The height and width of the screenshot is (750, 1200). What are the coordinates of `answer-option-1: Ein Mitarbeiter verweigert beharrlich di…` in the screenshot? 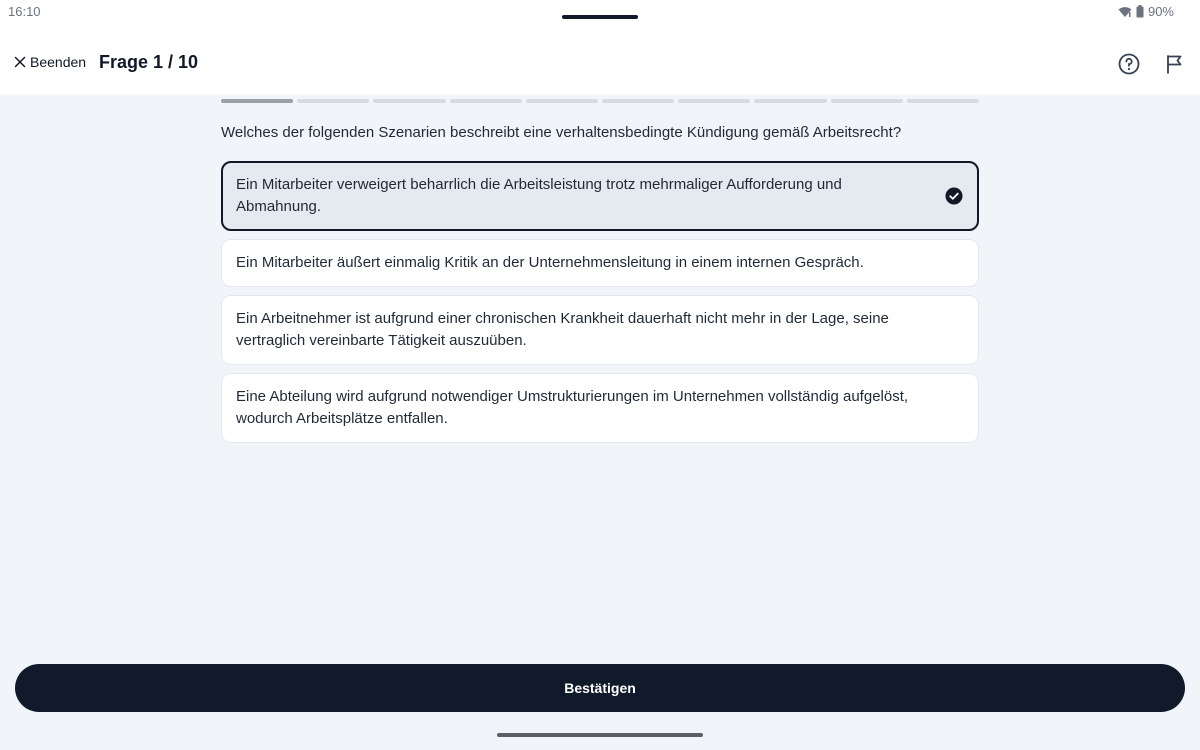 It's located at (600, 196).